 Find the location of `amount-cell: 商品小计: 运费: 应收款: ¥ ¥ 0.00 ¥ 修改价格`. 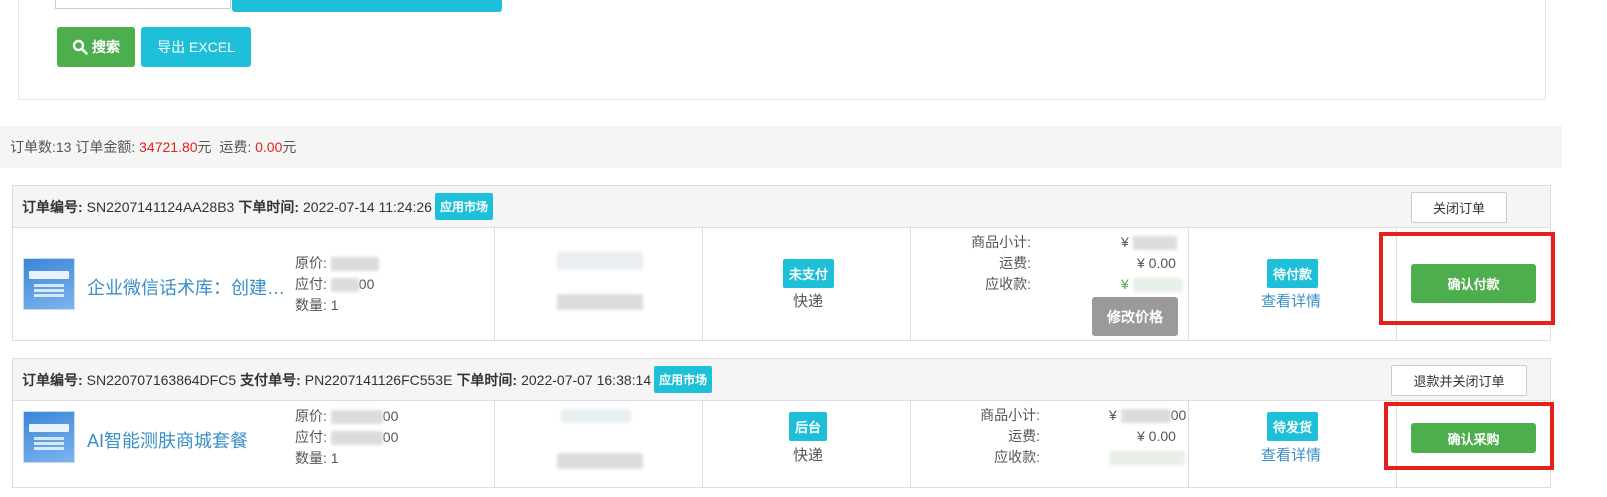

amount-cell: 商品小计: 运费: 应收款: ¥ ¥ 0.00 ¥ 修改价格 is located at coordinates (1050, 284).